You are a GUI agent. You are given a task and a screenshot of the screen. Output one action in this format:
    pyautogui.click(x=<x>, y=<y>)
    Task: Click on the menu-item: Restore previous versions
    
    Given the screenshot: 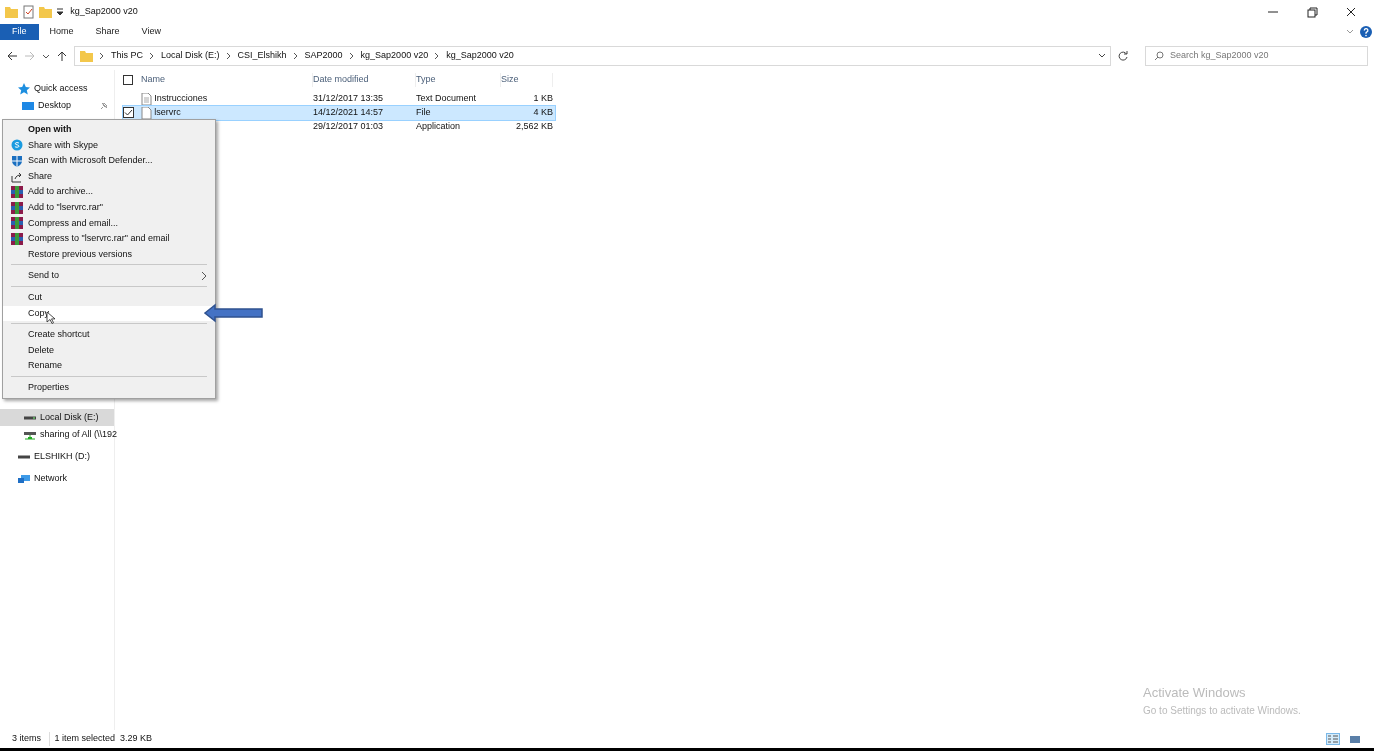 What is the action you would take?
    pyautogui.click(x=109, y=254)
    